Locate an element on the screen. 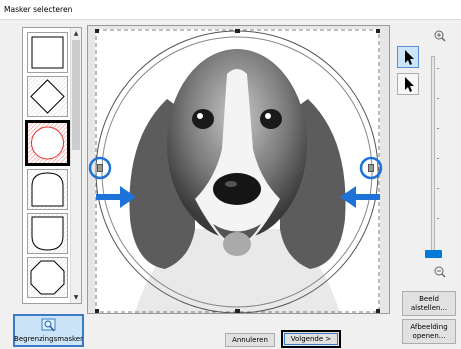 The height and width of the screenshot is (349, 461). scroll-down-icon: ▼ is located at coordinates (76, 297).